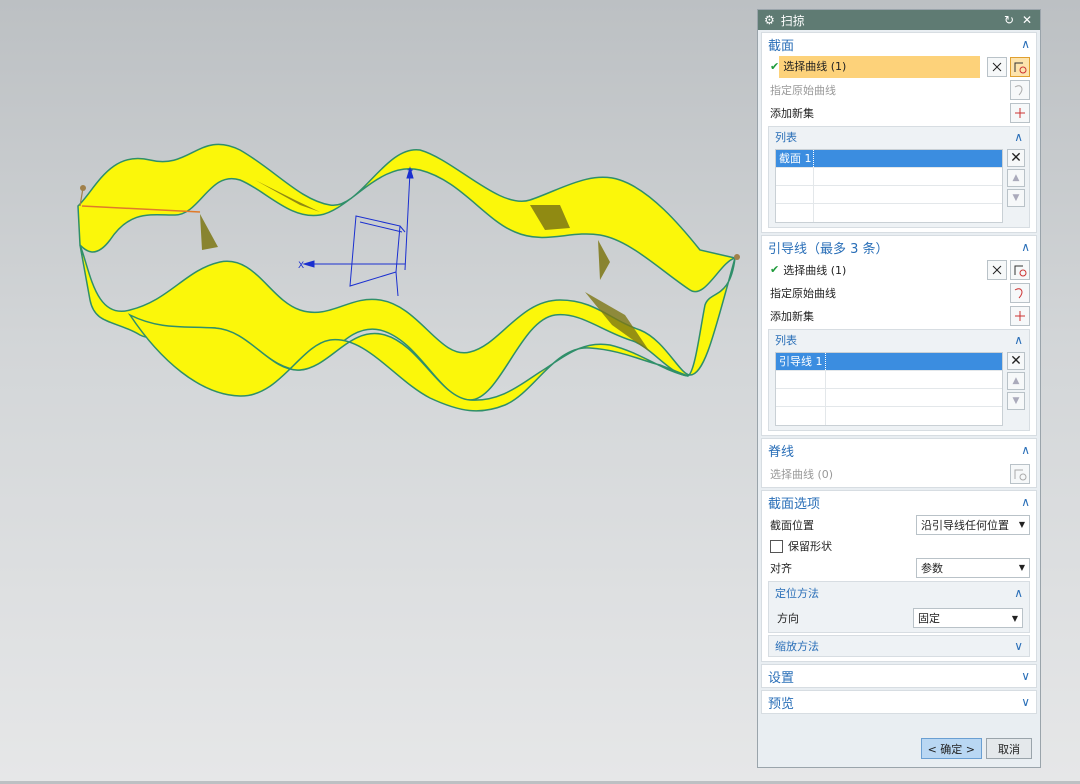  What do you see at coordinates (899, 646) in the screenshot?
I see `scaling-header: 缩放方法 ∨` at bounding box center [899, 646].